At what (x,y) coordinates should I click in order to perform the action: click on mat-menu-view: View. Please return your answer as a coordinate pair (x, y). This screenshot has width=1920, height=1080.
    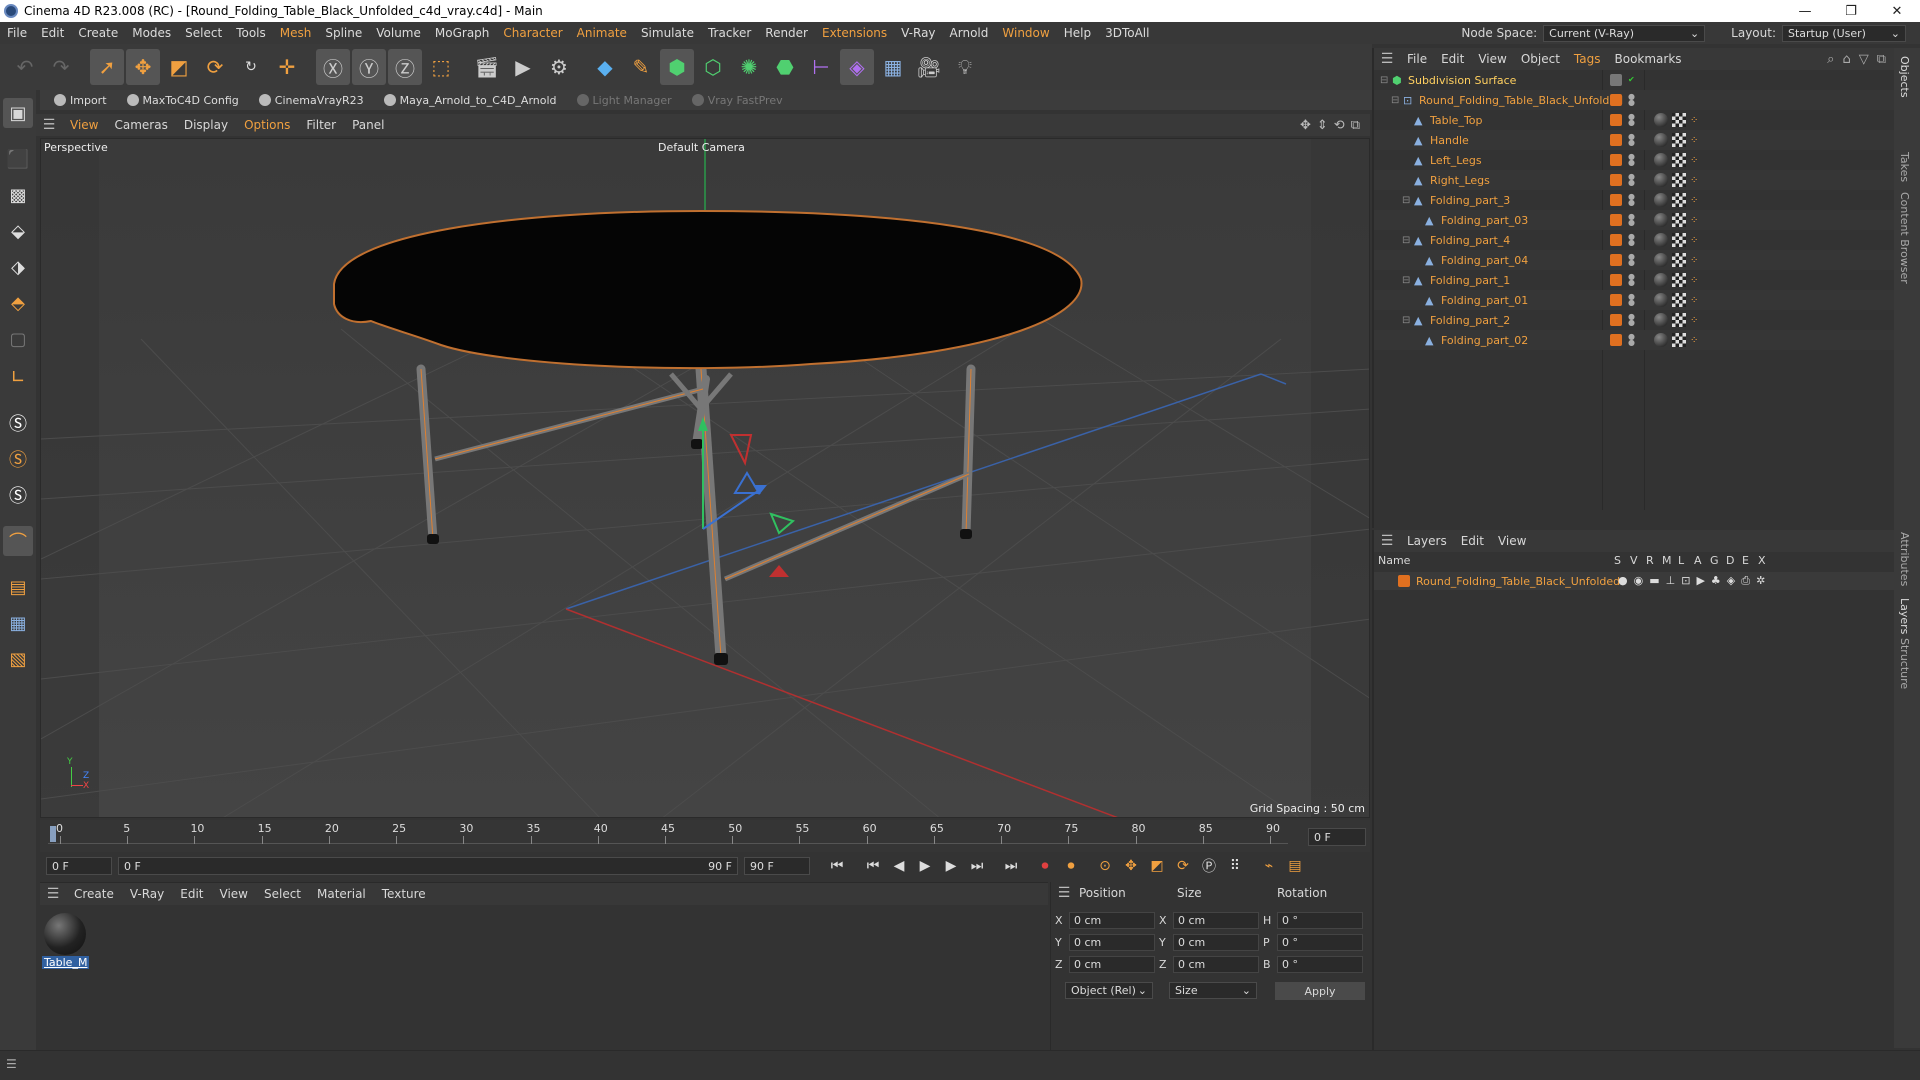
    Looking at the image, I should click on (234, 894).